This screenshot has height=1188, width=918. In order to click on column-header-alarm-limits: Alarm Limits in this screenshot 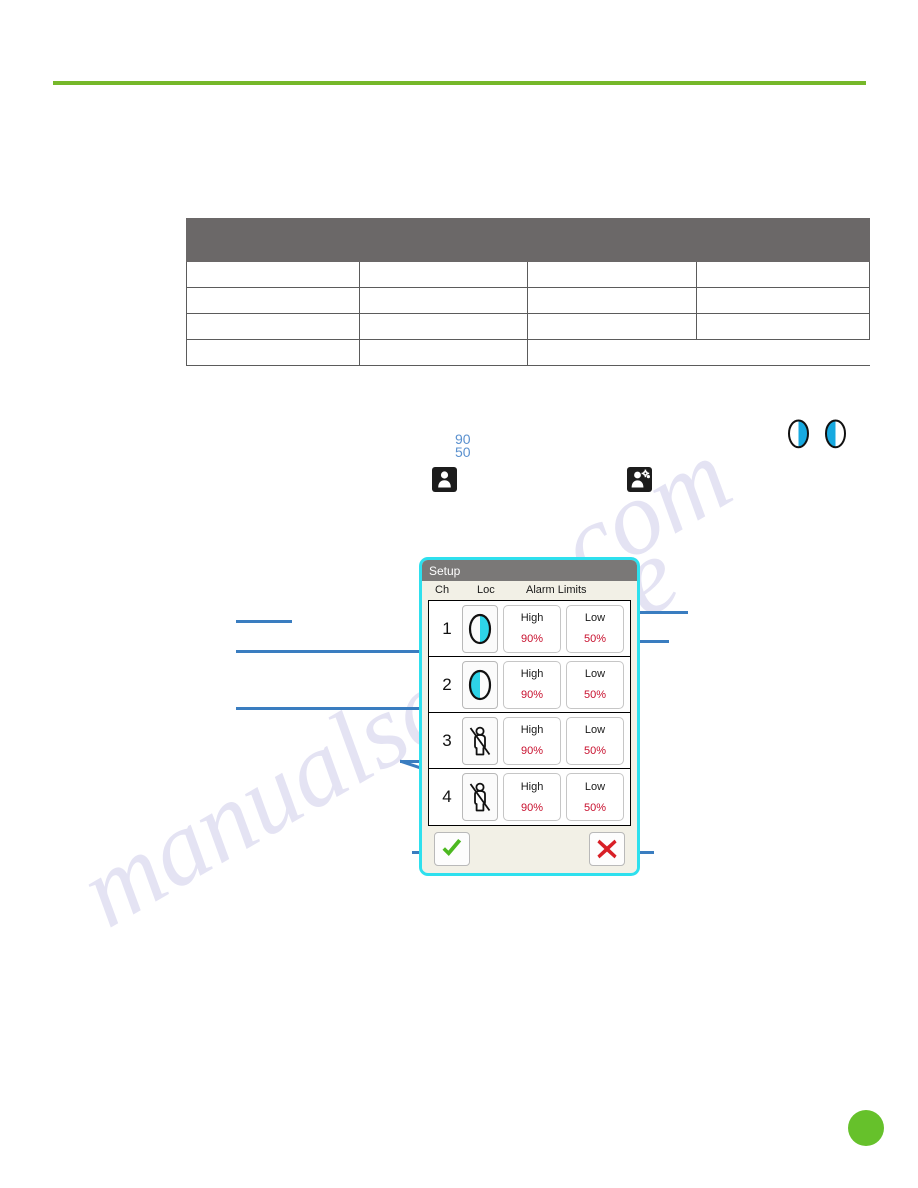, I will do `click(556, 590)`.